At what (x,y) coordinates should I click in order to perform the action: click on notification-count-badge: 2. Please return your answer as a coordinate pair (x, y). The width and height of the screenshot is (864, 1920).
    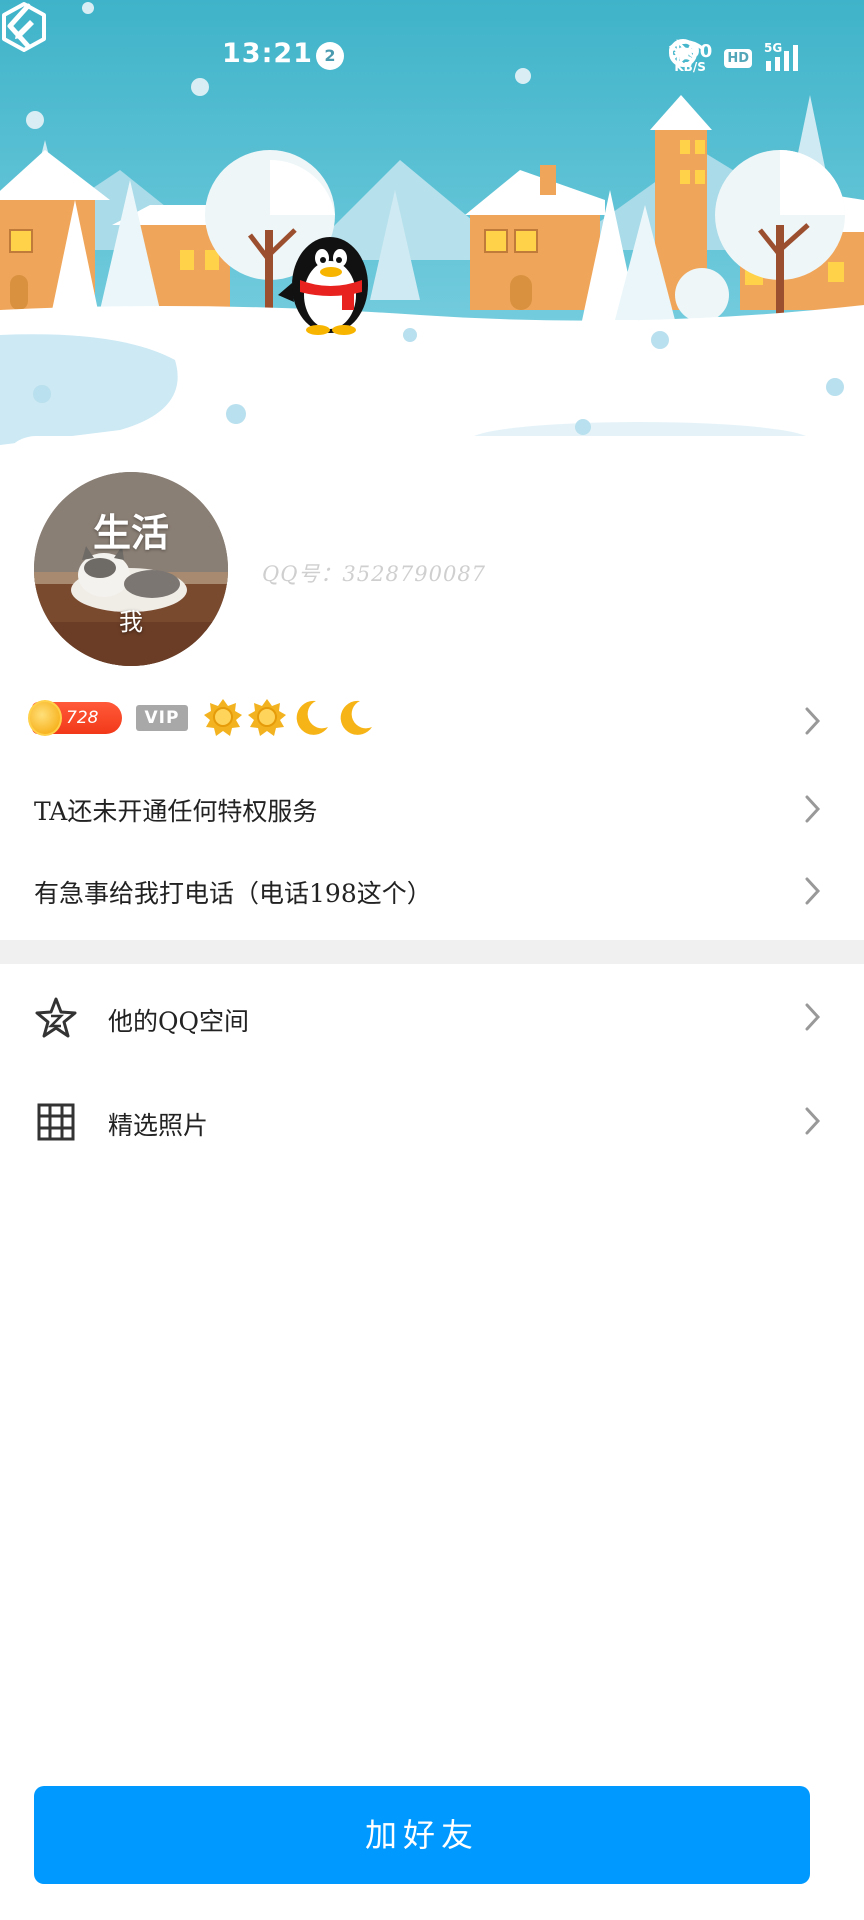
    Looking at the image, I should click on (330, 56).